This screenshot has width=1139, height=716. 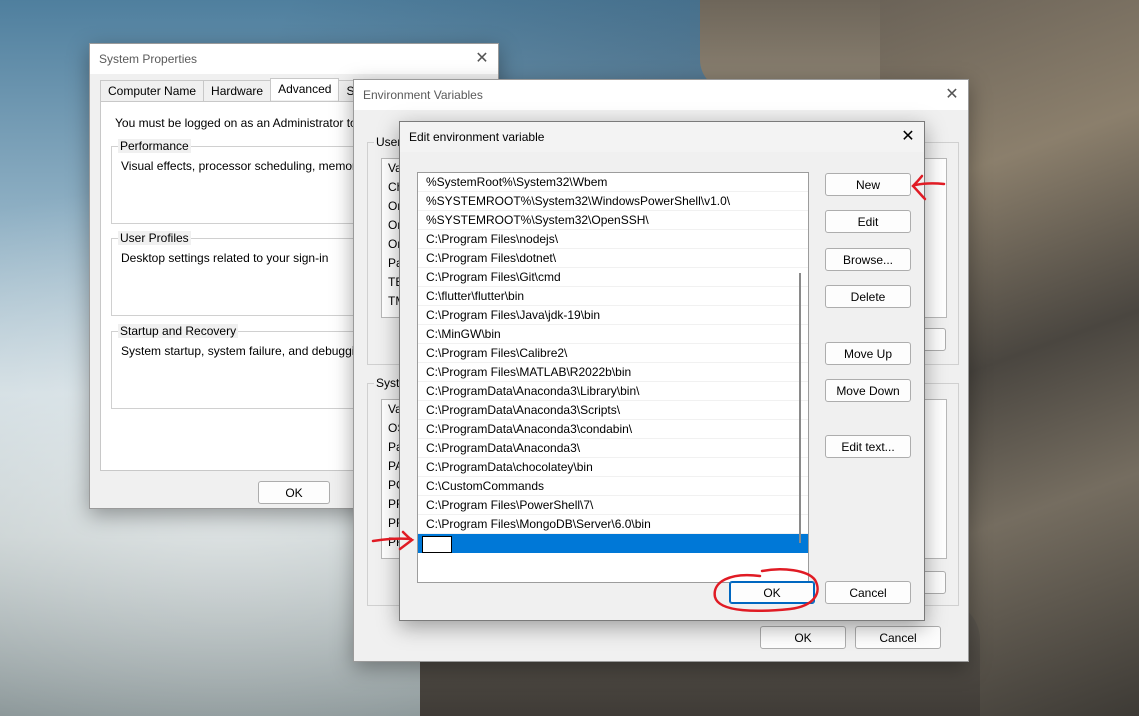 What do you see at coordinates (613, 220) in the screenshot?
I see `list-item: %SYSTEMROOT%\System32\OpenSSH\` at bounding box center [613, 220].